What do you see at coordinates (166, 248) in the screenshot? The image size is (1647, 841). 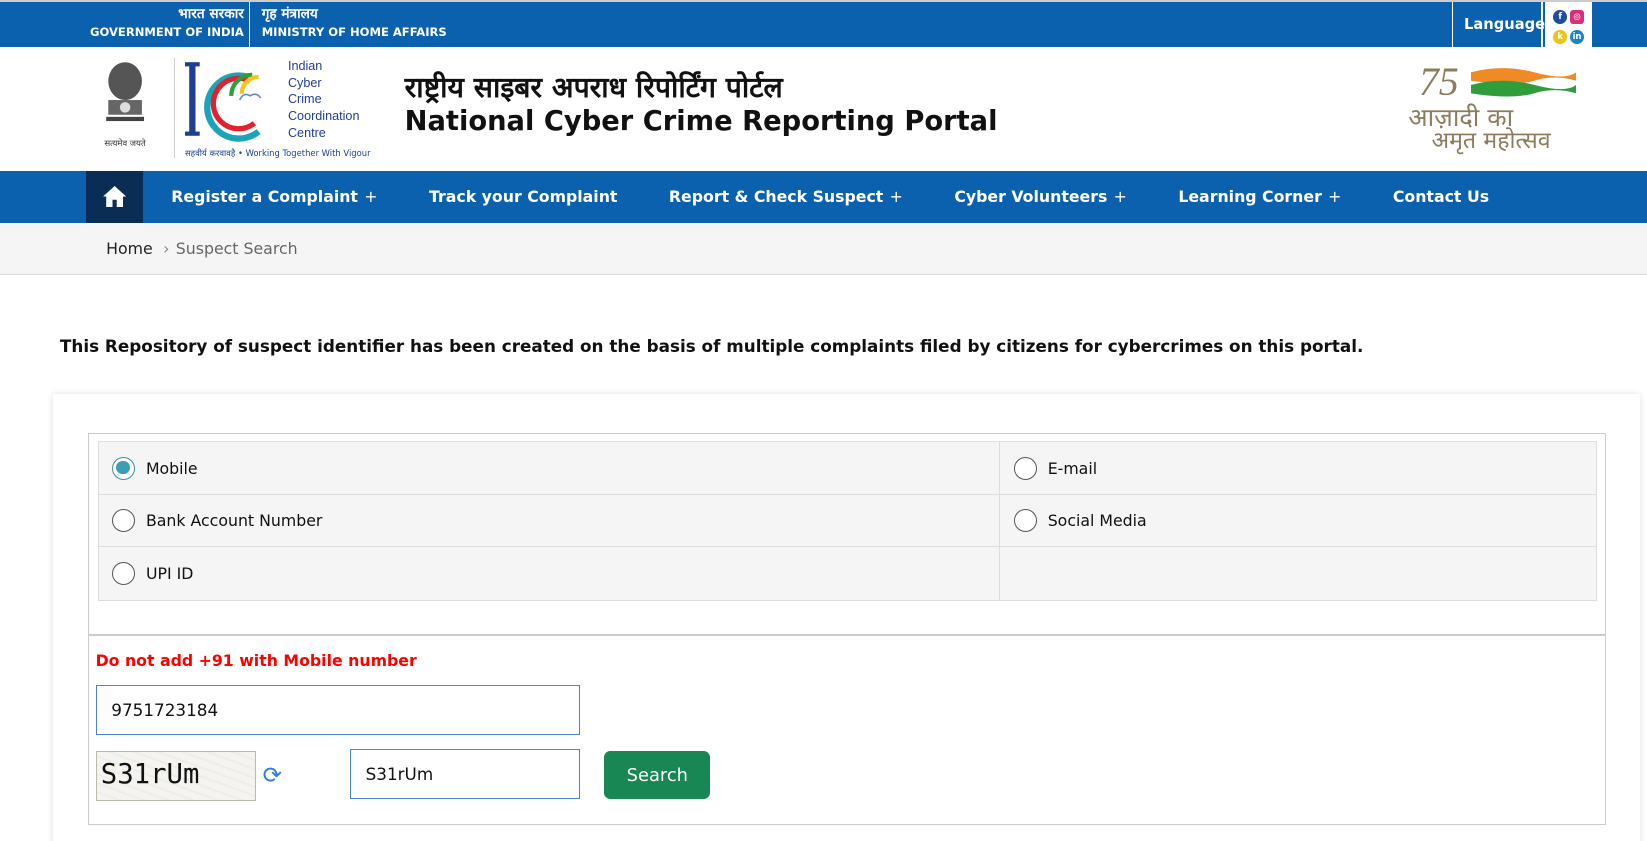 I see `chevron-right-icon: ›` at bounding box center [166, 248].